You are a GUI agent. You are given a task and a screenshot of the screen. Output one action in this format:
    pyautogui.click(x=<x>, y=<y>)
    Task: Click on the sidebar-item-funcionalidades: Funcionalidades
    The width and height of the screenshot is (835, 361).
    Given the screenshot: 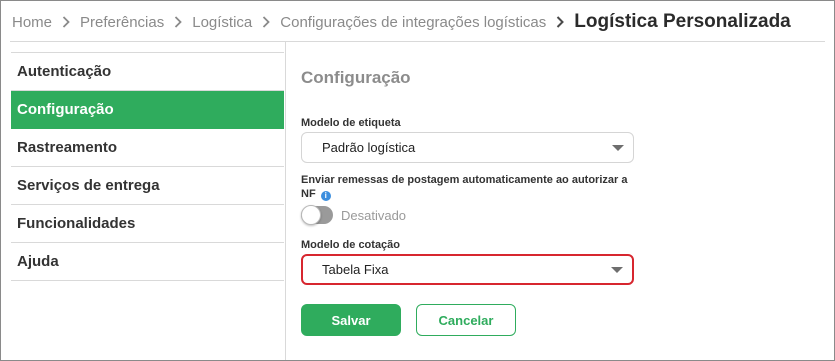 What is the action you would take?
    pyautogui.click(x=147, y=224)
    